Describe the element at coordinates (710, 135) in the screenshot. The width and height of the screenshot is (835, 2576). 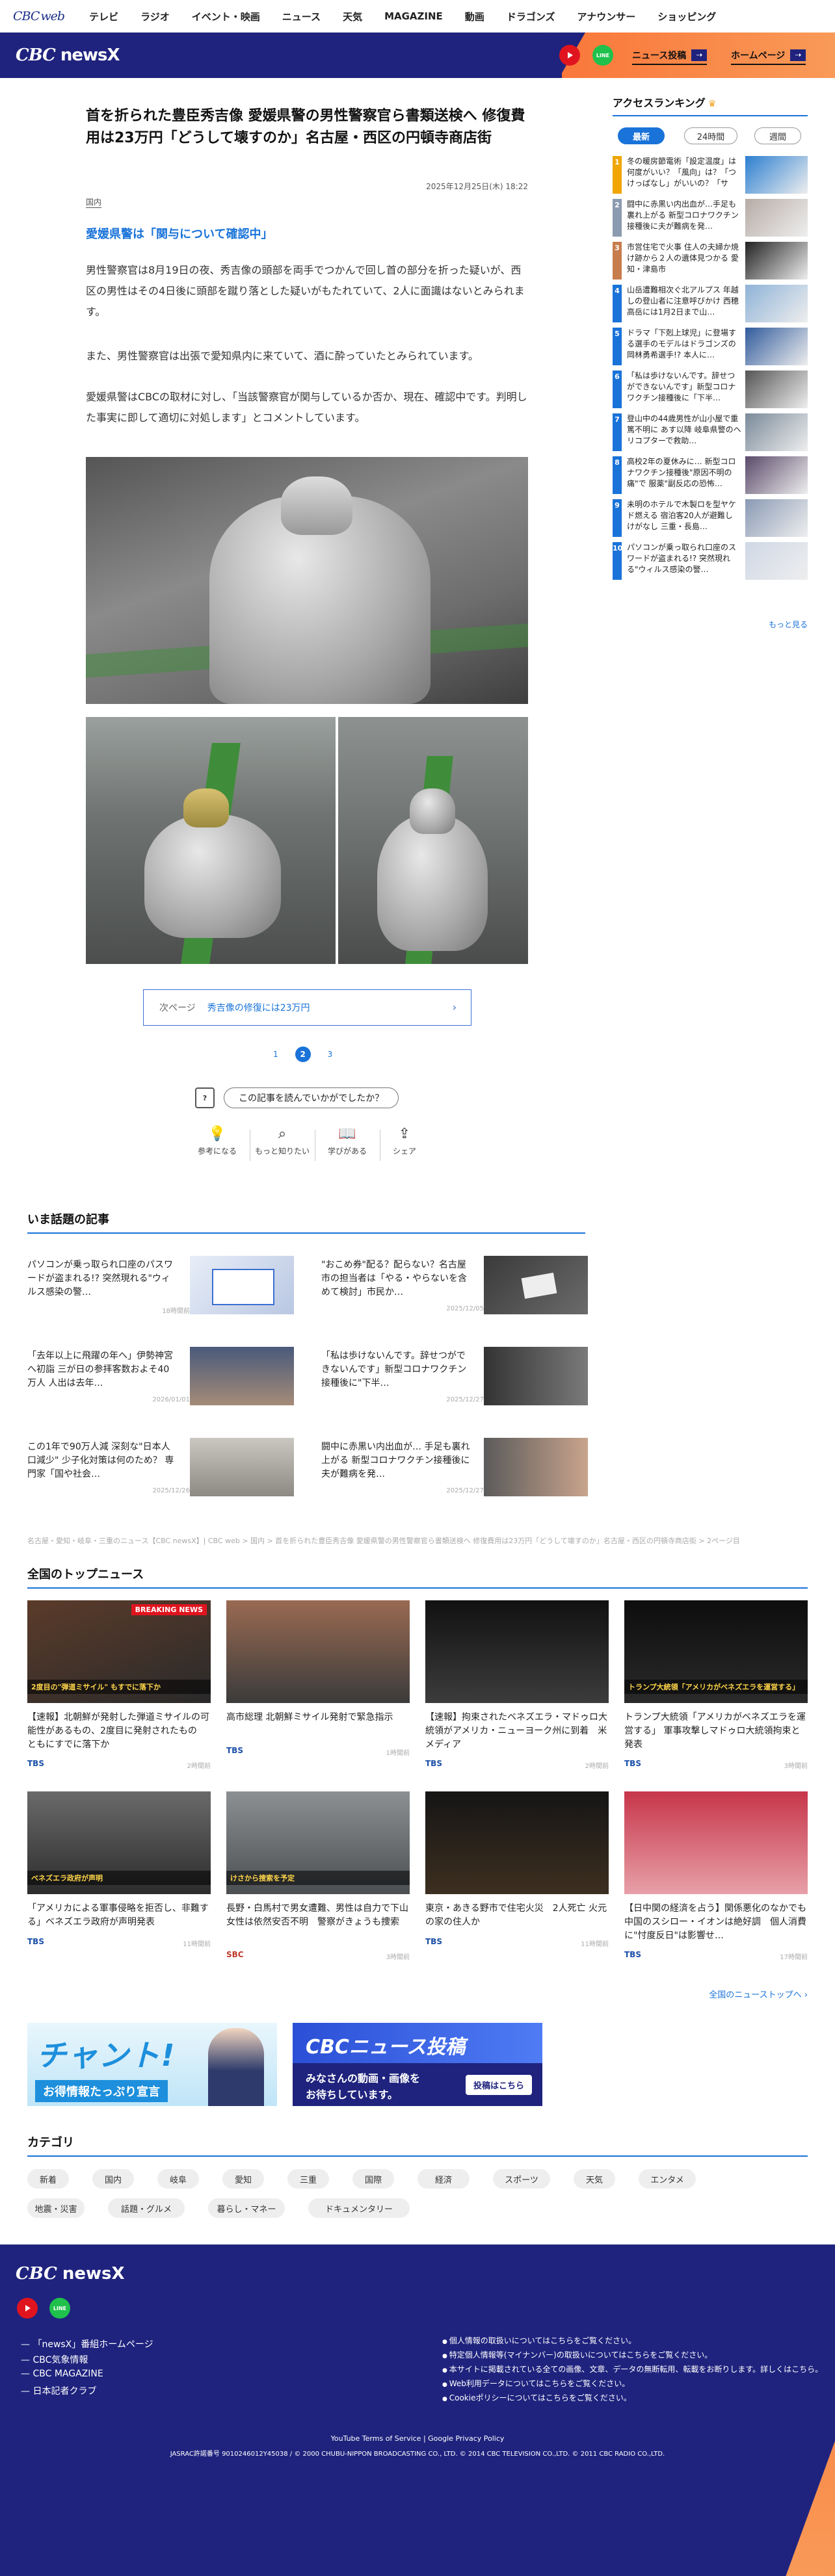
I see `ranking-tab-24h: 24時間` at that location.